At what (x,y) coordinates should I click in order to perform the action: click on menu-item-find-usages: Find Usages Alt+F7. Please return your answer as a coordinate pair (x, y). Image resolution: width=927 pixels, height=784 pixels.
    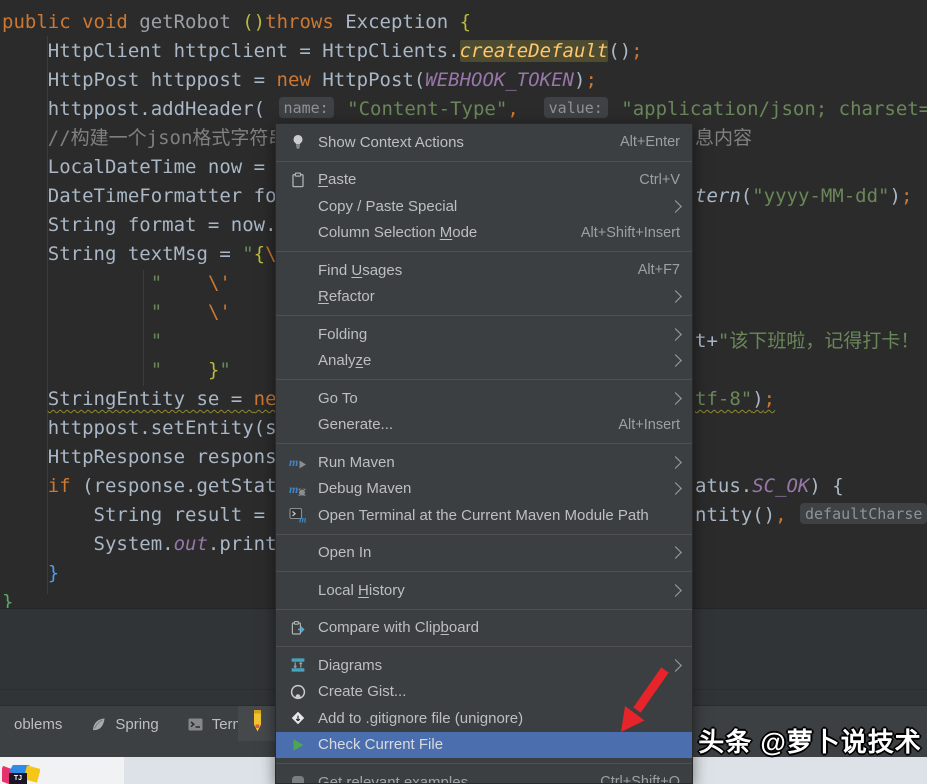
    Looking at the image, I should click on (484, 270).